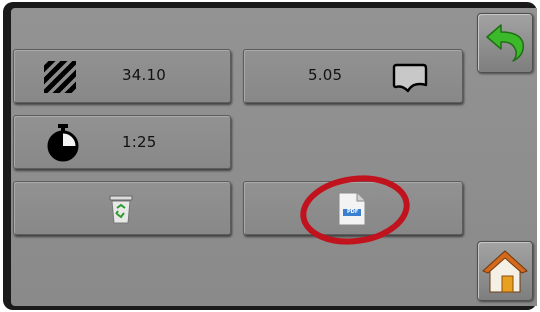 This screenshot has width=540, height=312. I want to click on hatched-area-icon, so click(60, 77).